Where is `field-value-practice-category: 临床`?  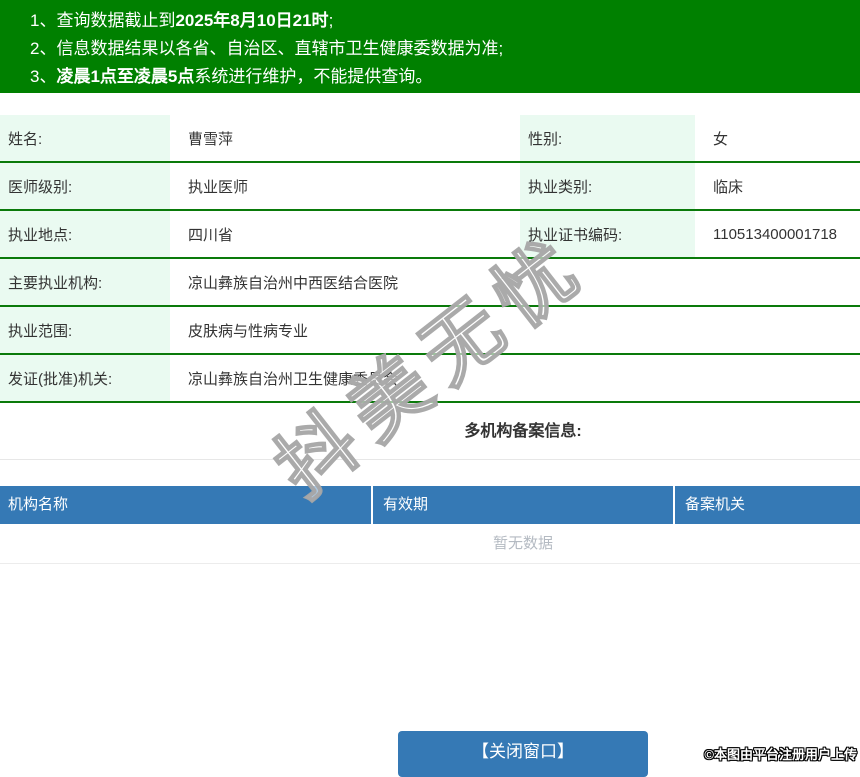
field-value-practice-category: 临床 is located at coordinates (777, 186).